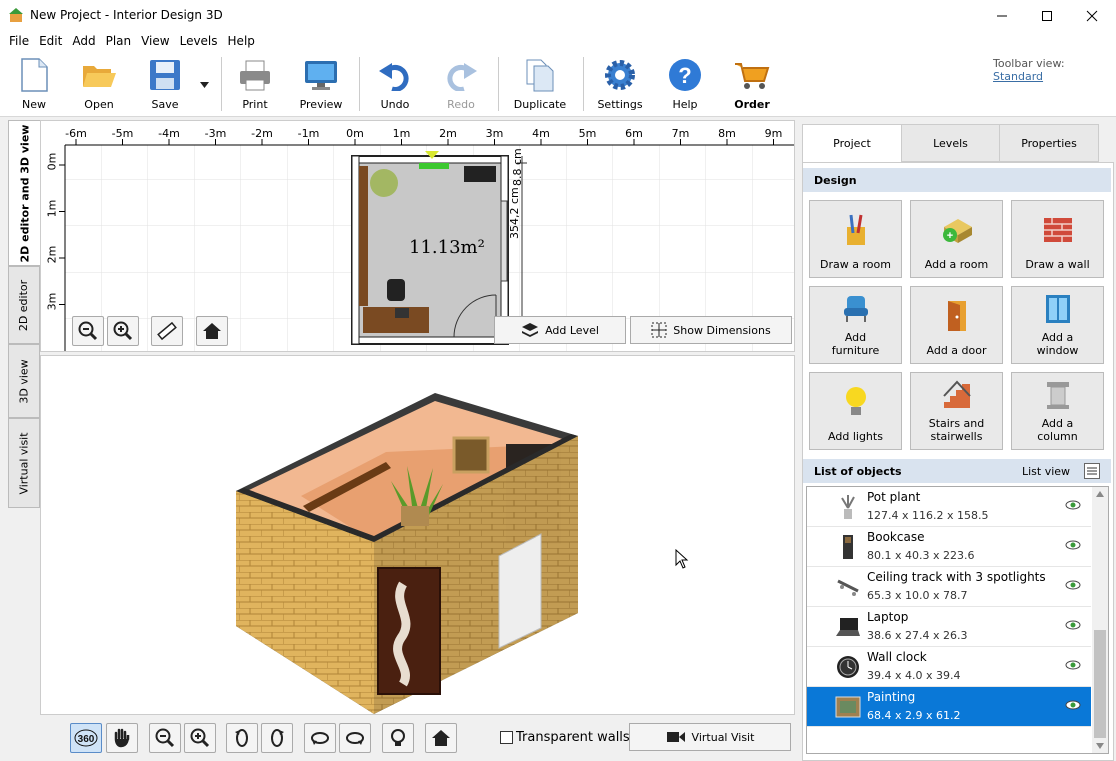 The width and height of the screenshot is (1116, 761). Describe the element at coordinates (949, 547) in the screenshot. I see `list-item: Bookcase 80.1 x 40.3 x 223.6` at that location.